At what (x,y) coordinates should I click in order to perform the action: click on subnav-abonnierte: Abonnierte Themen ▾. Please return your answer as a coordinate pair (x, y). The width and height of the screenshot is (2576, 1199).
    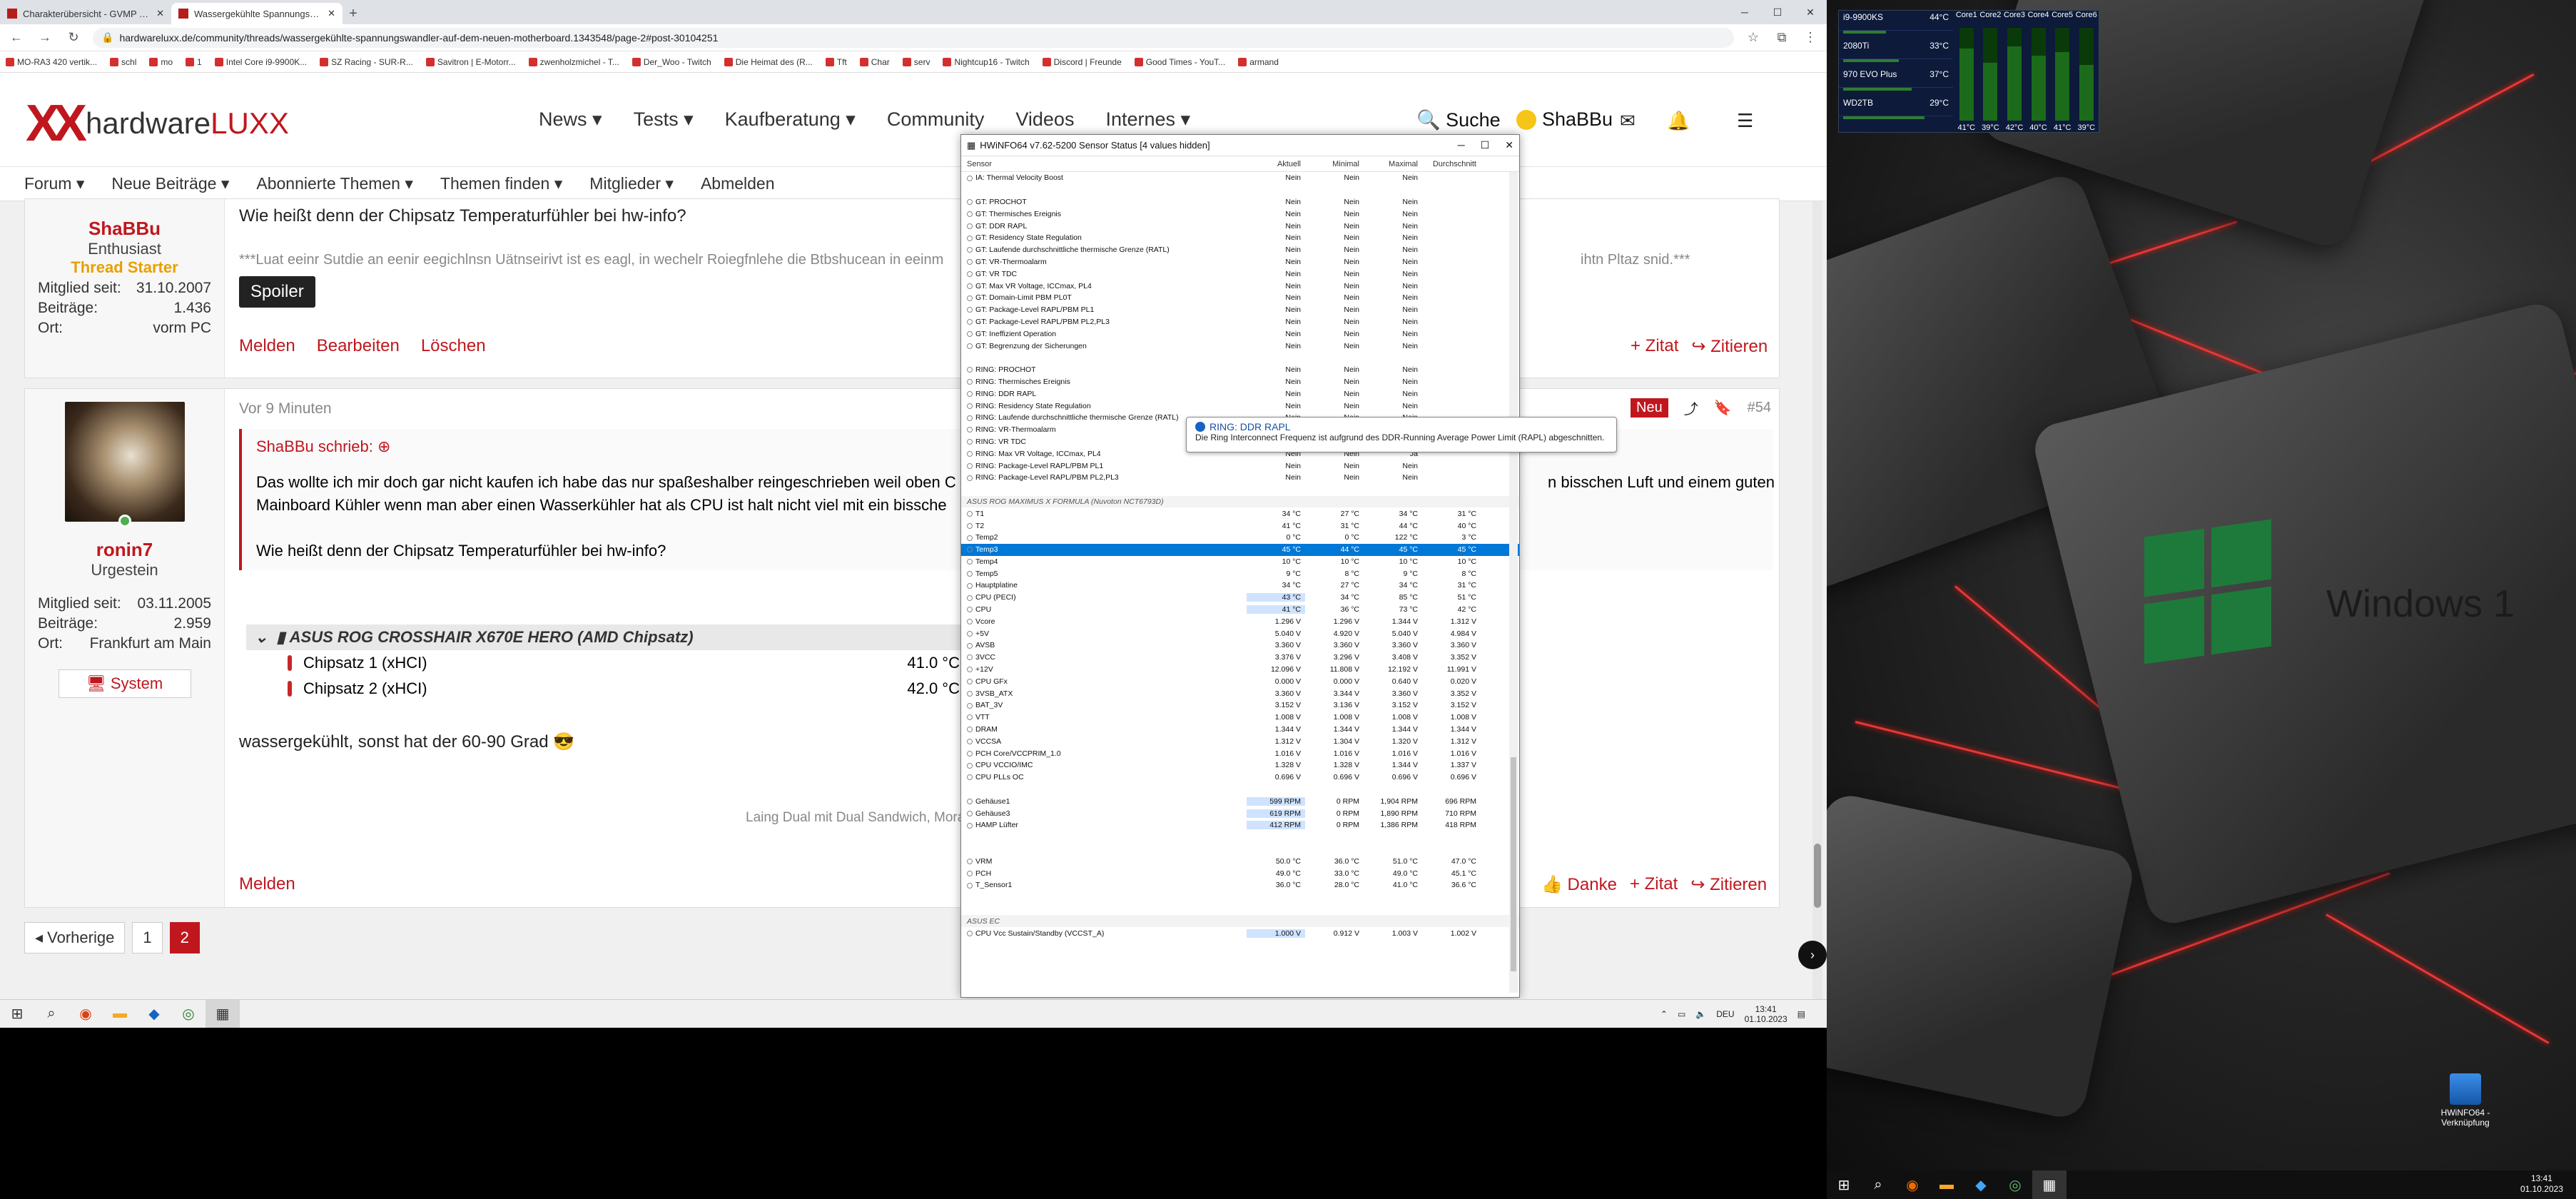
    Looking at the image, I should click on (334, 184).